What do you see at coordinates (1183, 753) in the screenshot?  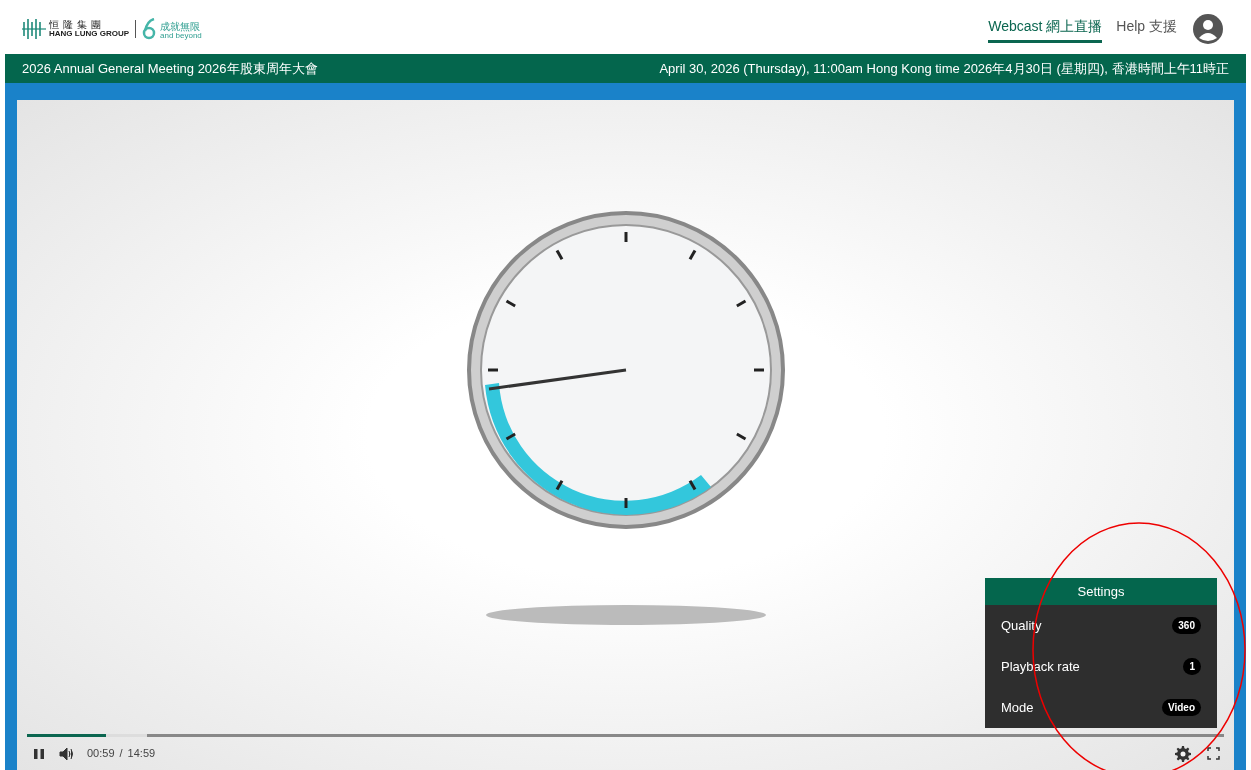 I see `settings-icon` at bounding box center [1183, 753].